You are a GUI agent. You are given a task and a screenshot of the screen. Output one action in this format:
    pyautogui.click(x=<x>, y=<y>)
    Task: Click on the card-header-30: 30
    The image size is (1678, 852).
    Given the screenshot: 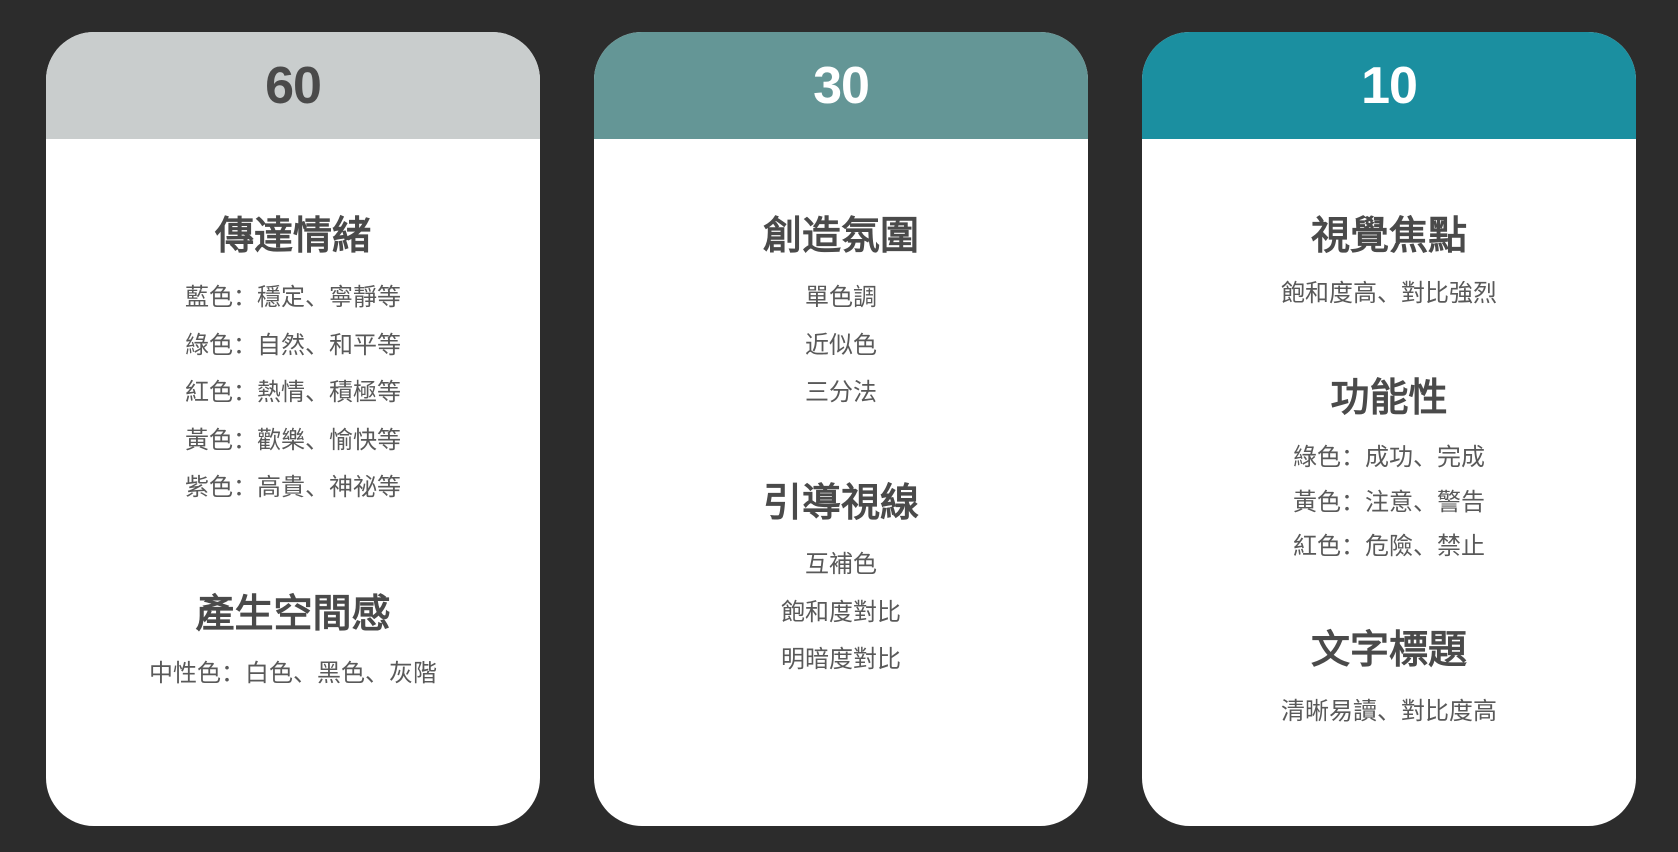 What is the action you would take?
    pyautogui.click(x=841, y=85)
    